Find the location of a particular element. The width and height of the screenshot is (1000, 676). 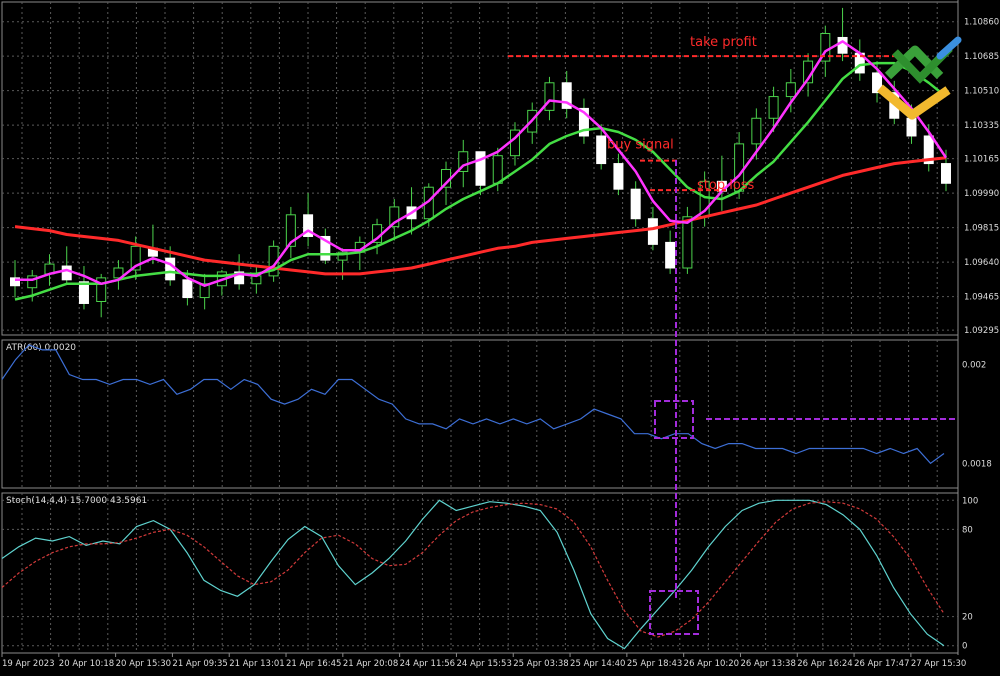

x-tick-label: 24 Apr 15:53 is located at coordinates (483, 664).